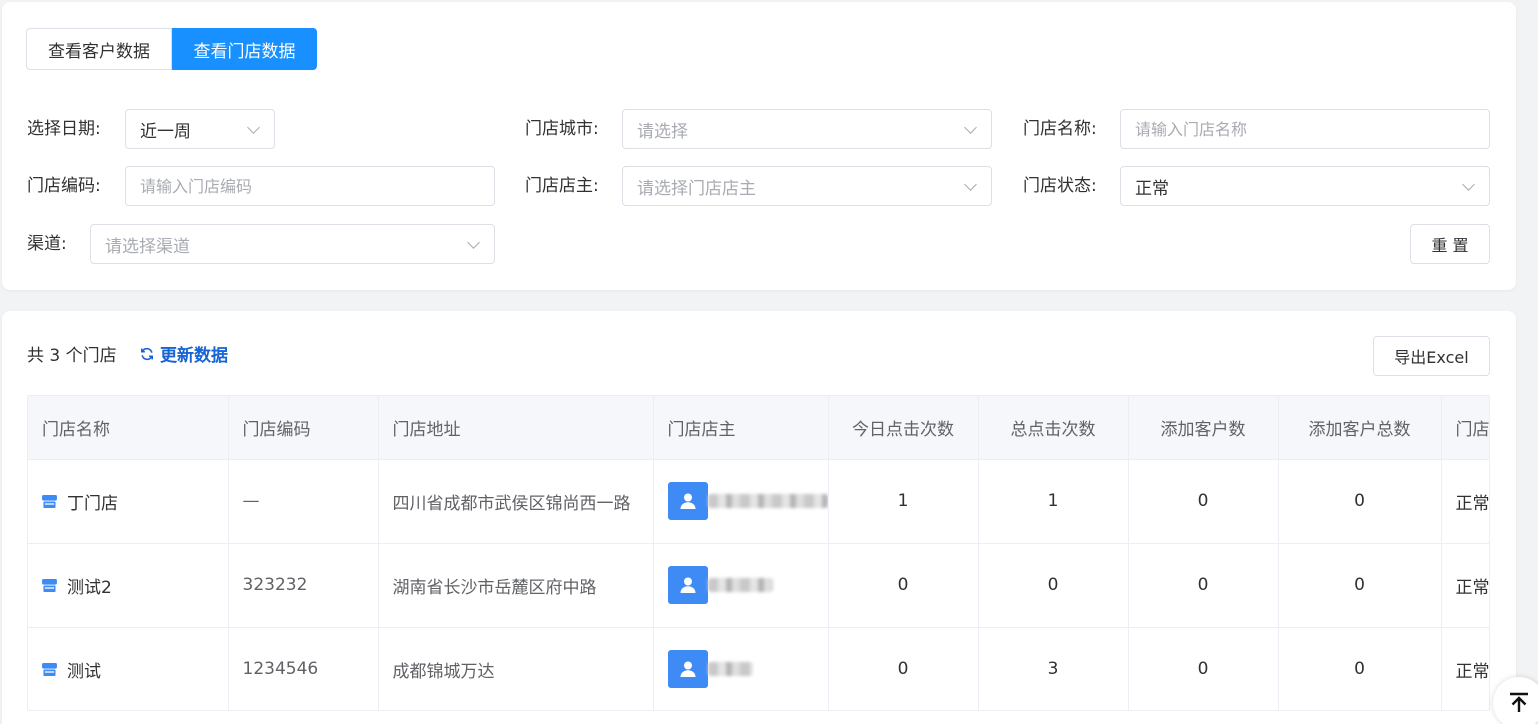 The image size is (1538, 724). Describe the element at coordinates (303, 428) in the screenshot. I see `col-header-store-code: 门店编码` at that location.